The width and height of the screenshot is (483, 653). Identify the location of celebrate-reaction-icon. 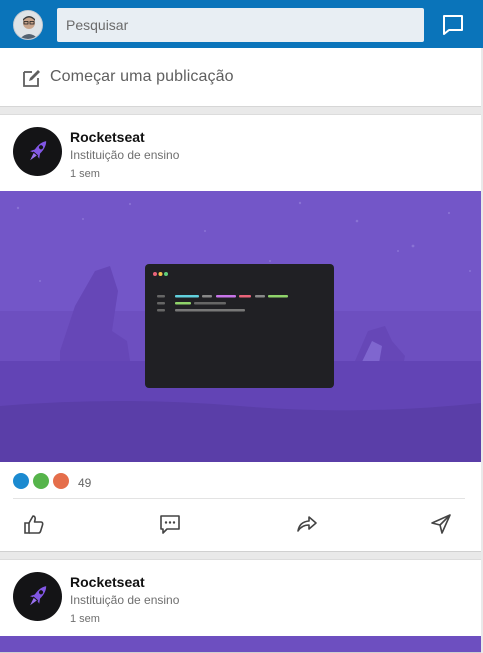
(41, 481).